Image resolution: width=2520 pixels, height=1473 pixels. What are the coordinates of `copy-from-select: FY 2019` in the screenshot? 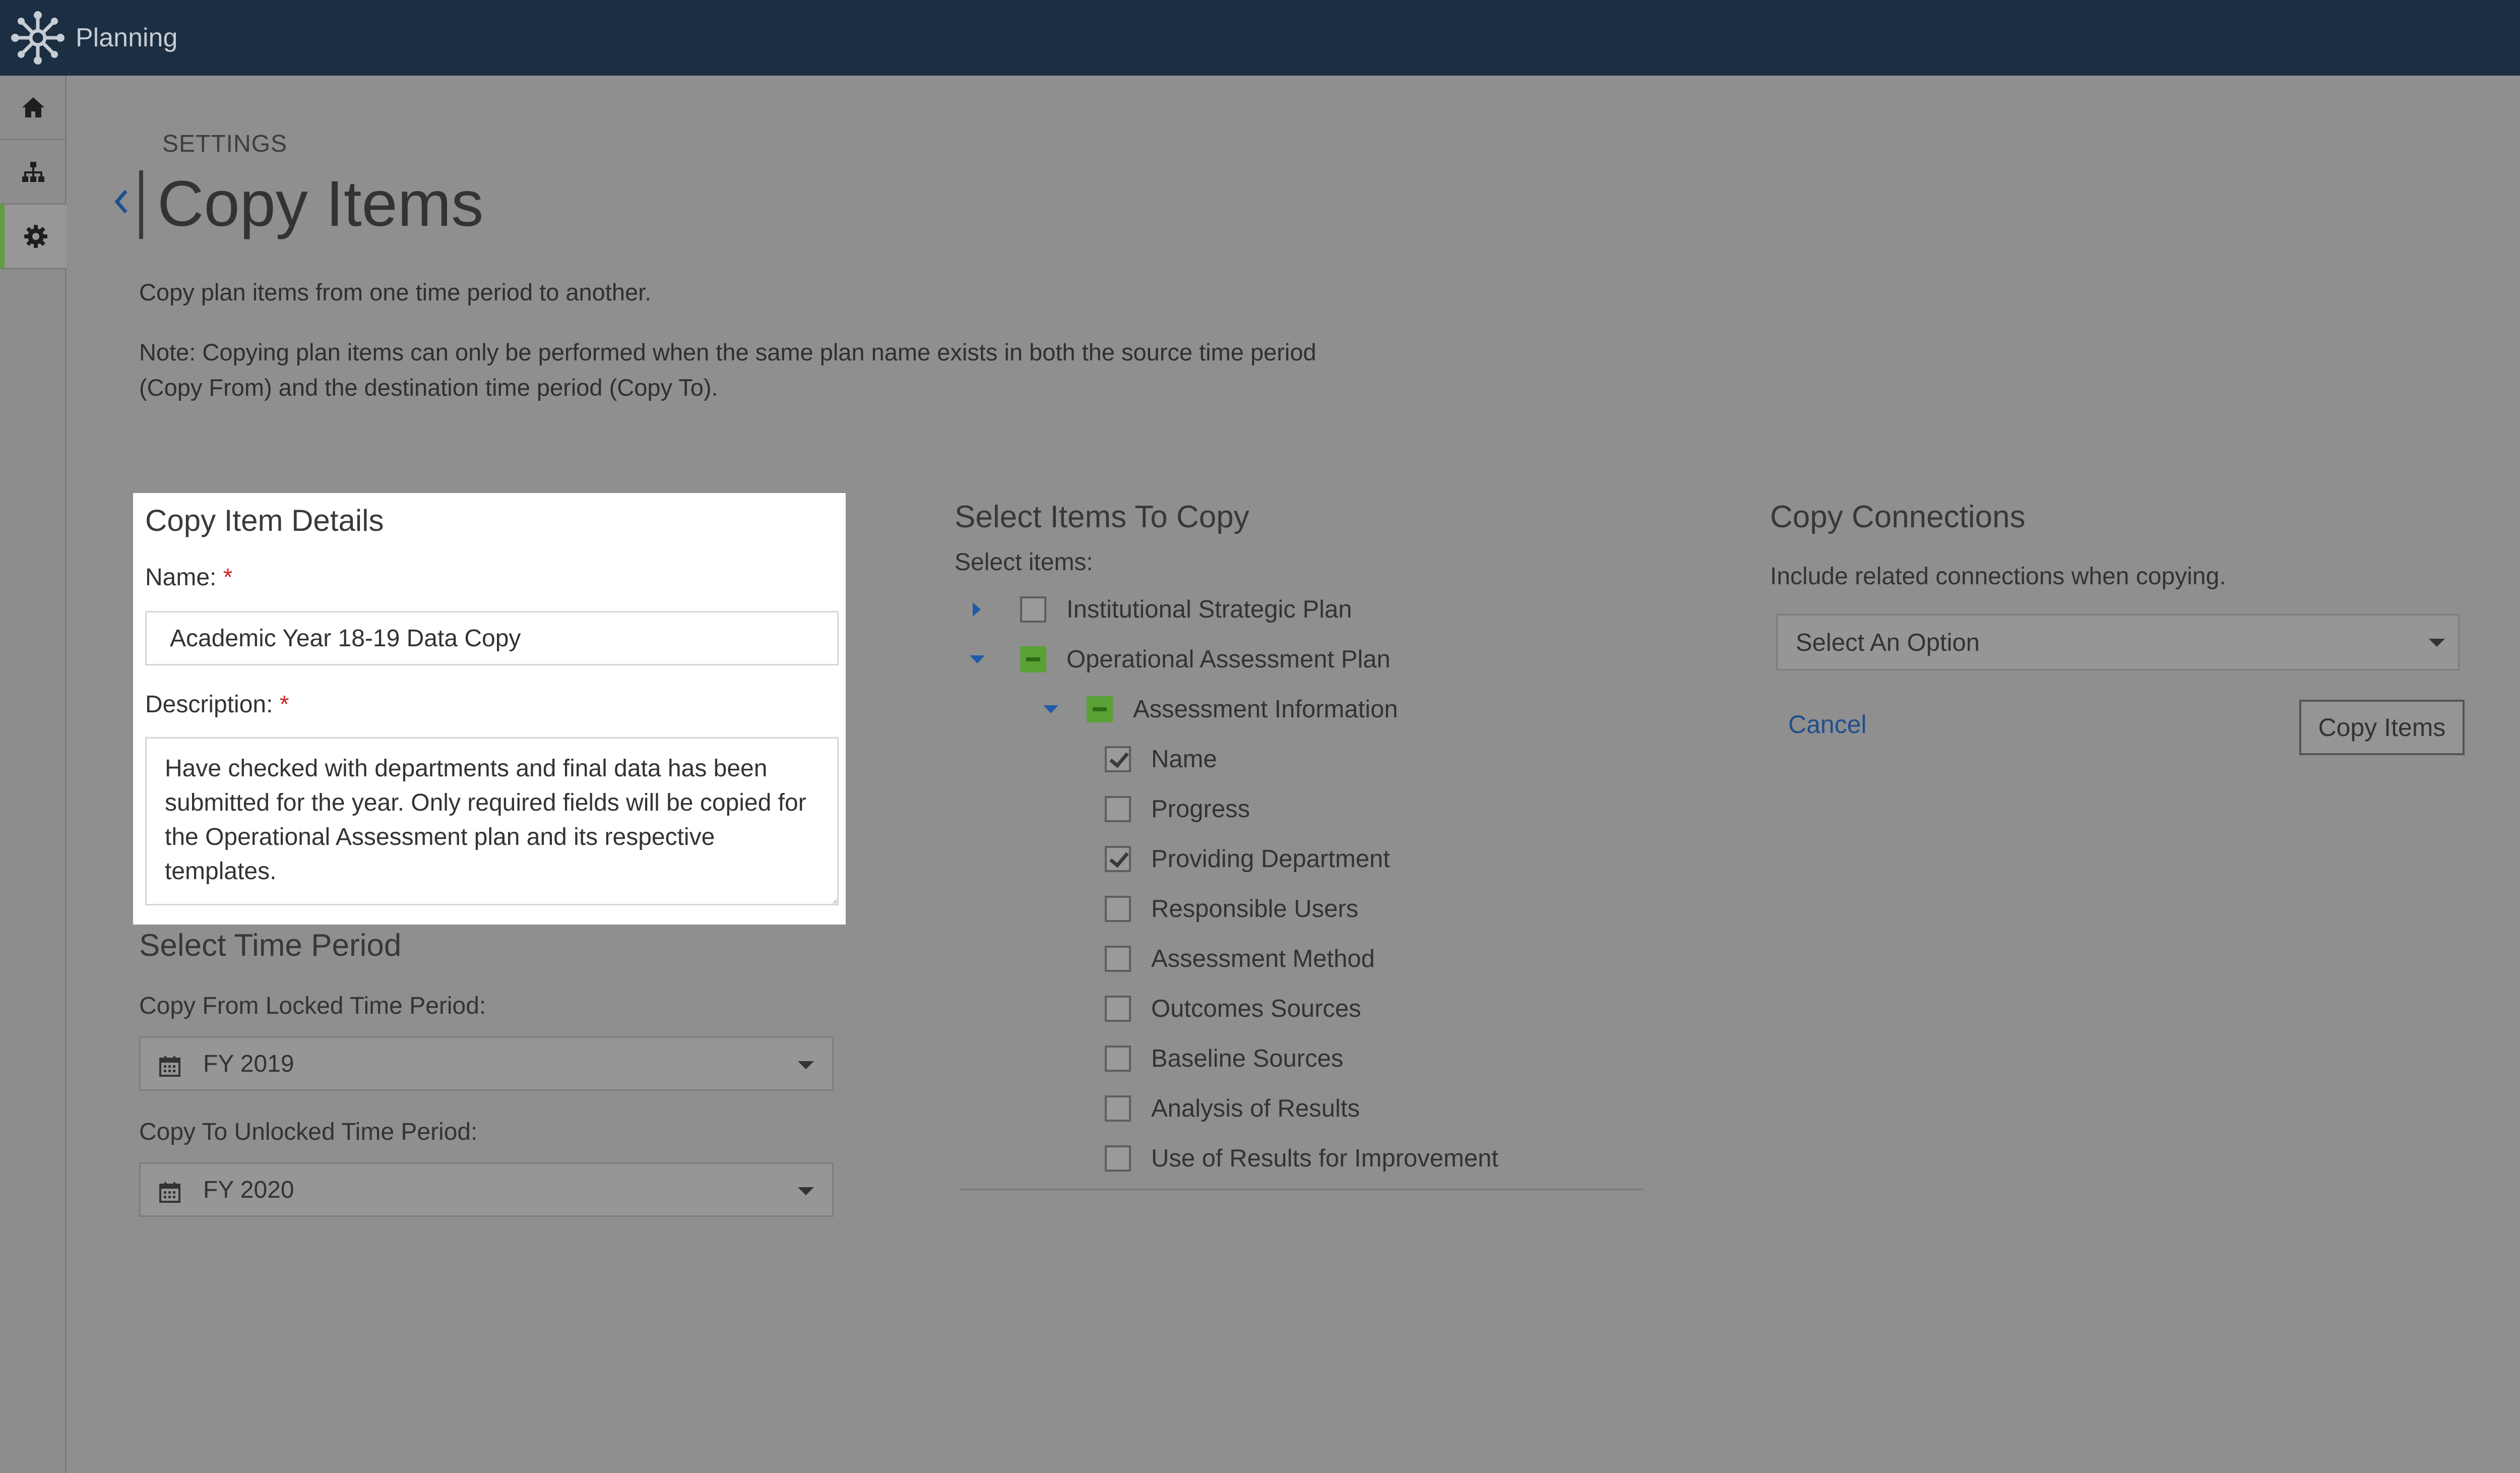 It's located at (487, 1063).